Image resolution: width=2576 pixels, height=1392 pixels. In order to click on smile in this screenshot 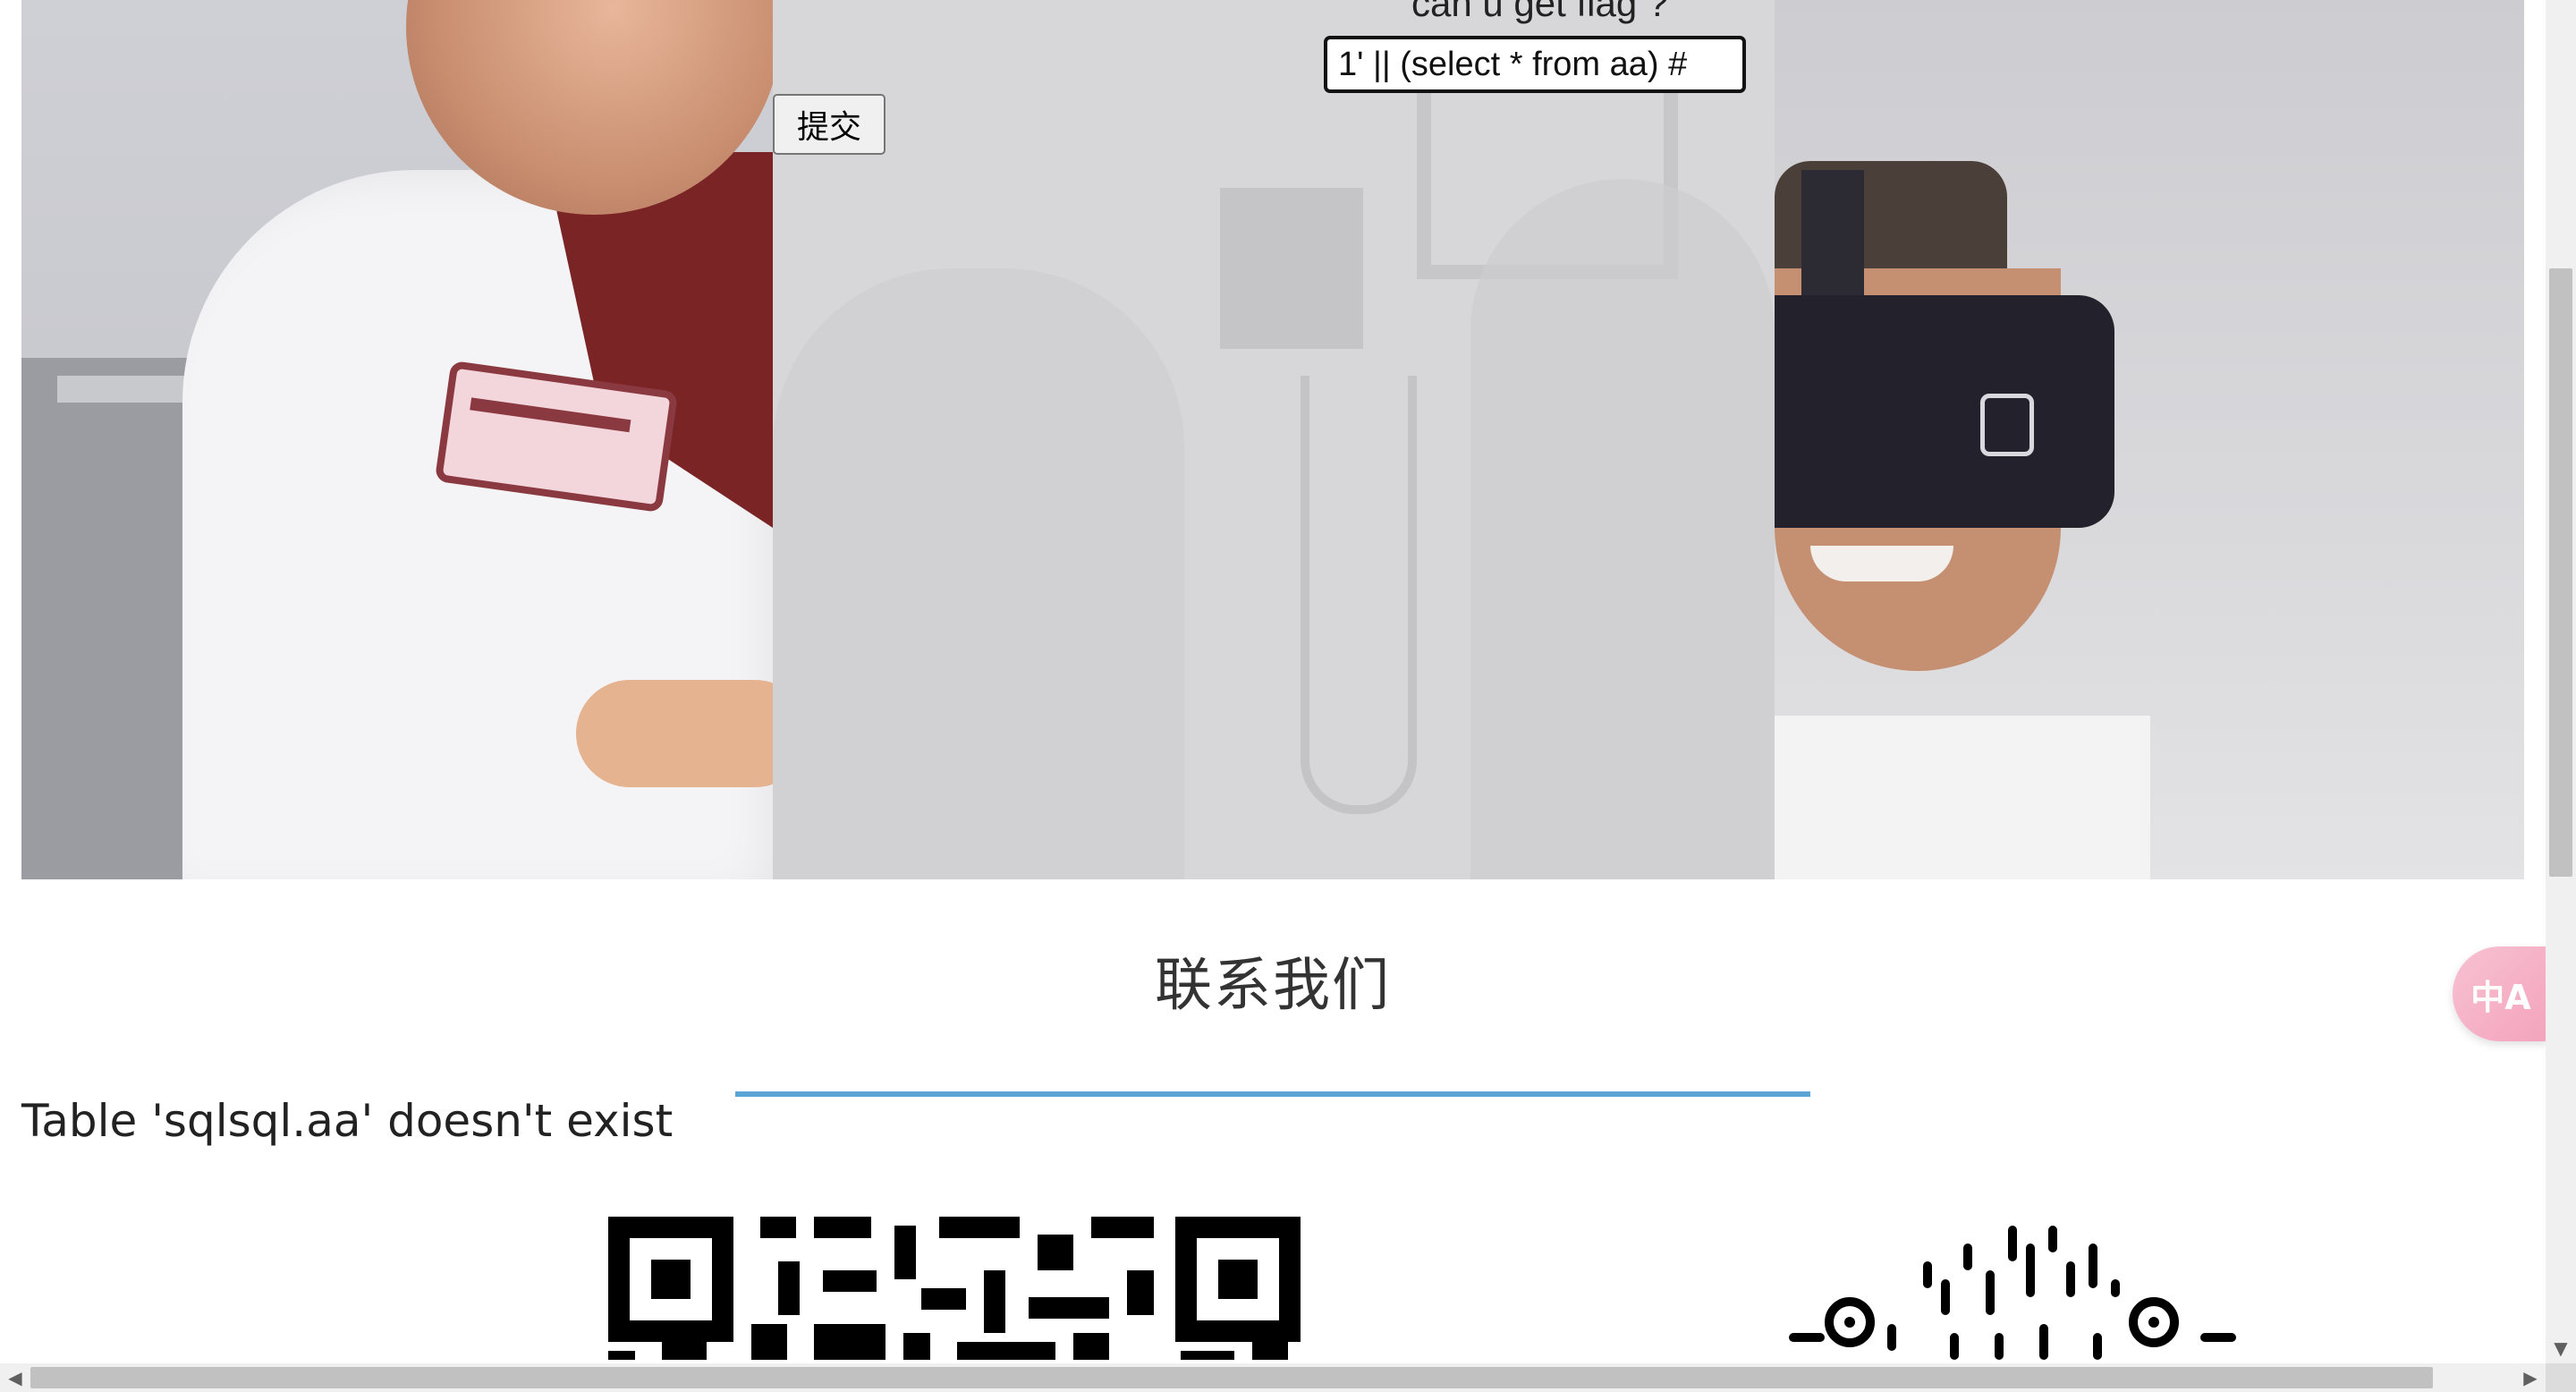, I will do `click(1881, 563)`.